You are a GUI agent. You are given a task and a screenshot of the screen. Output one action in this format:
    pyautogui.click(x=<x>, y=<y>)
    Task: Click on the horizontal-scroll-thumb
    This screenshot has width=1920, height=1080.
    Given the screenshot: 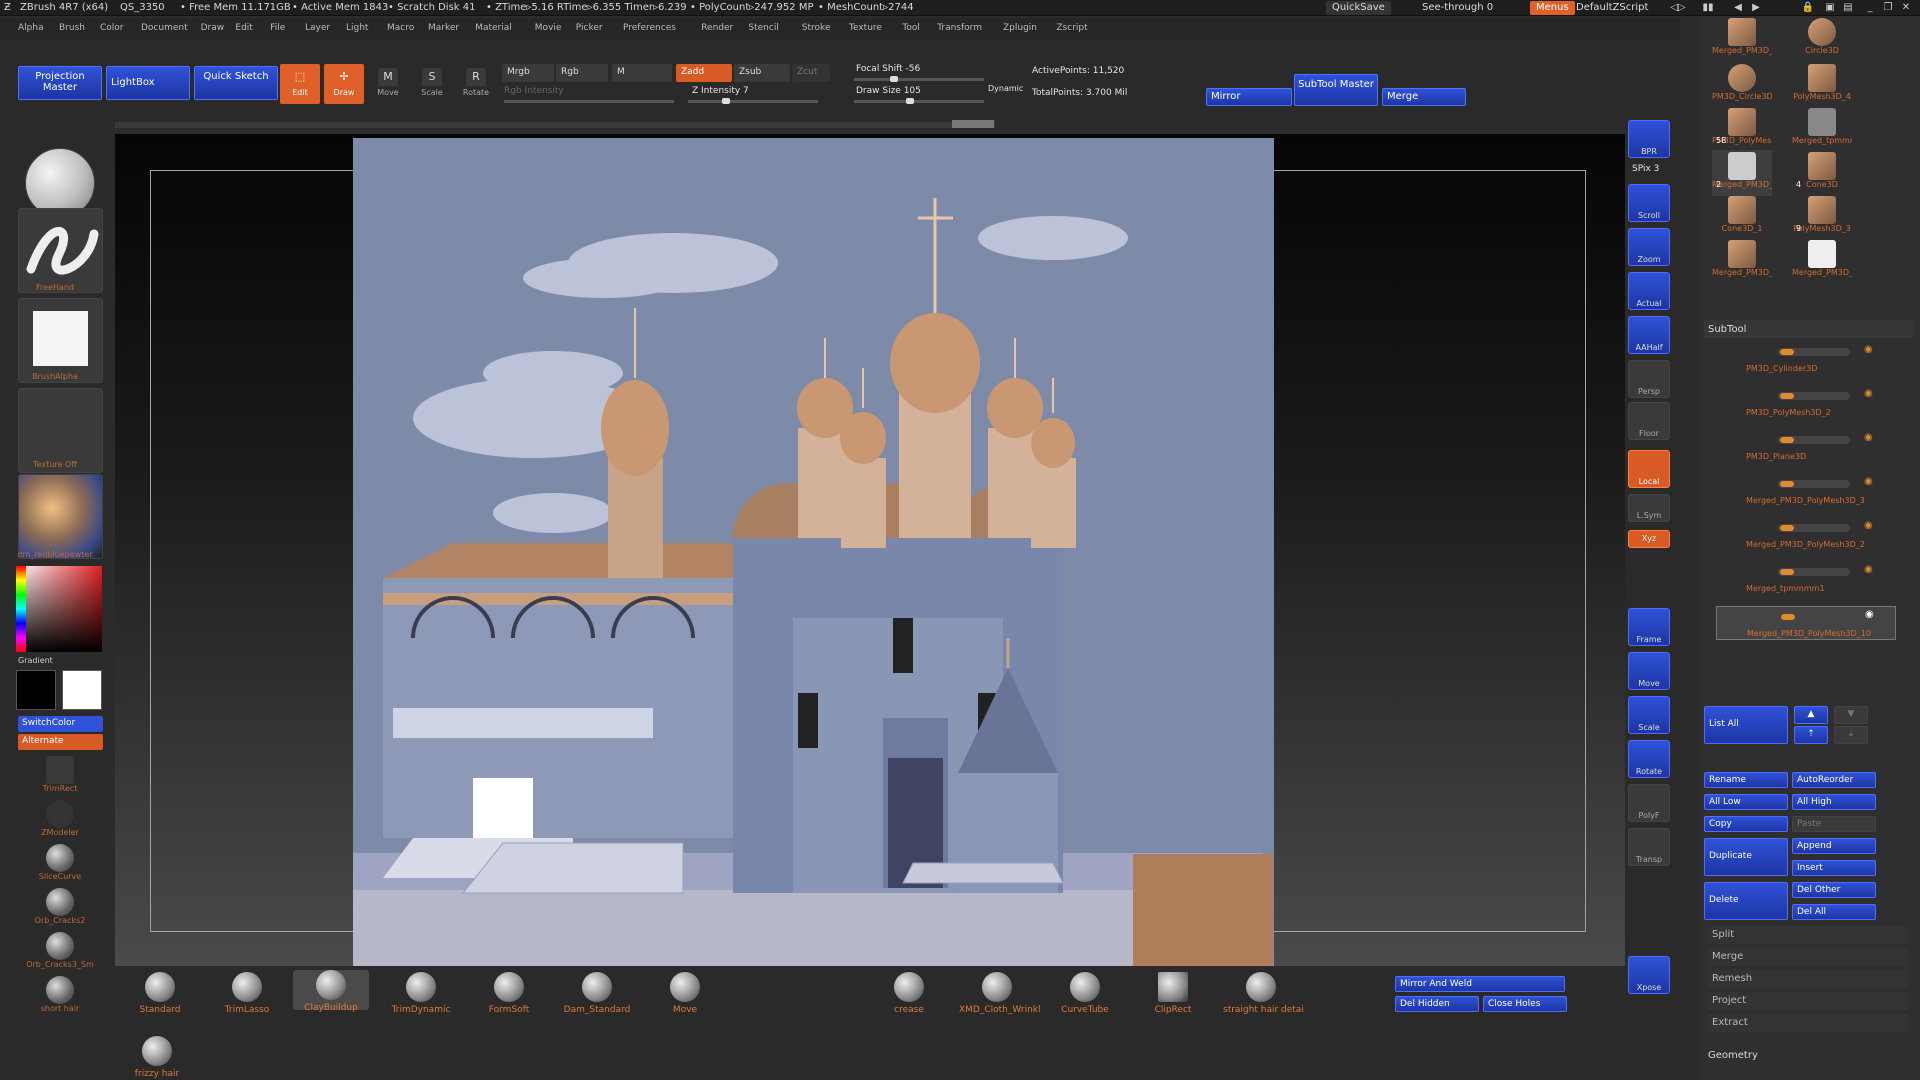 What is the action you would take?
    pyautogui.click(x=973, y=124)
    